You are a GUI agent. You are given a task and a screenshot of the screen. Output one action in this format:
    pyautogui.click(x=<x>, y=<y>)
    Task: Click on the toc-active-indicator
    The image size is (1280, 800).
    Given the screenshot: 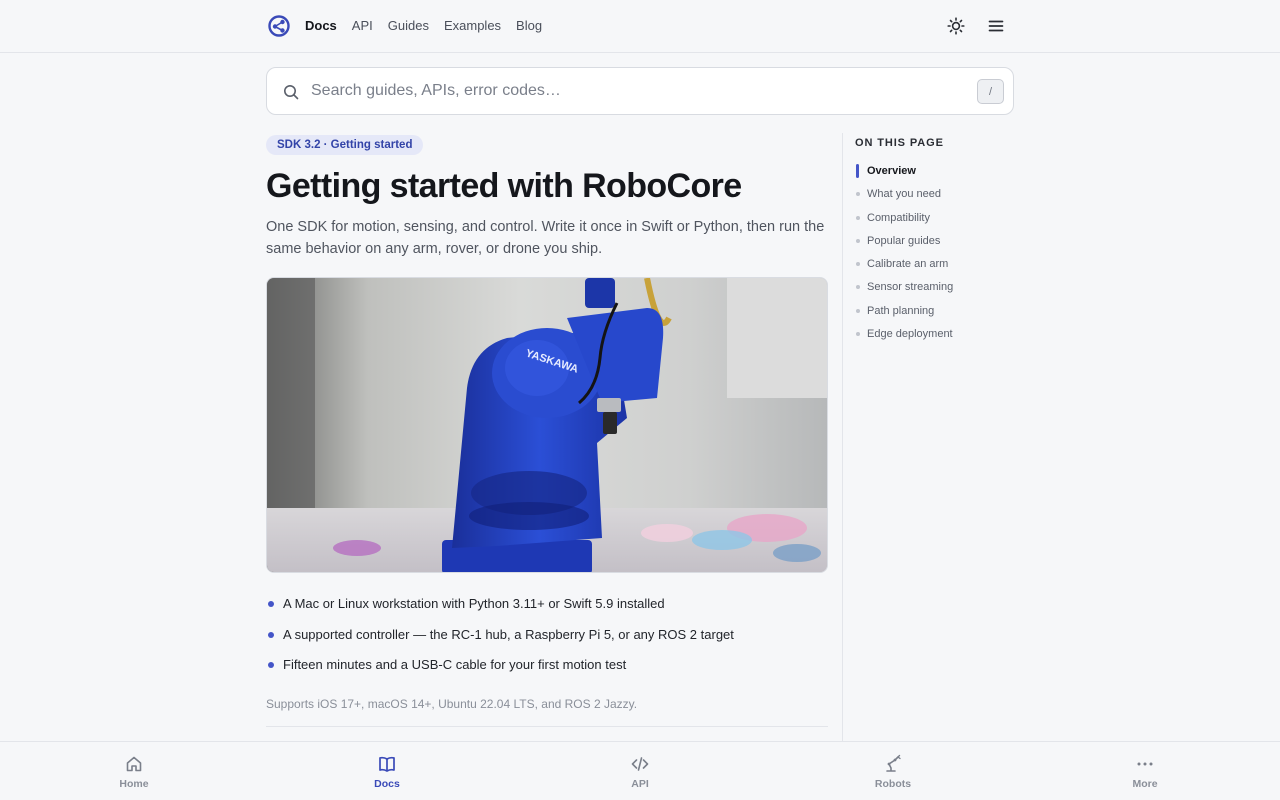 What is the action you would take?
    pyautogui.click(x=857, y=171)
    